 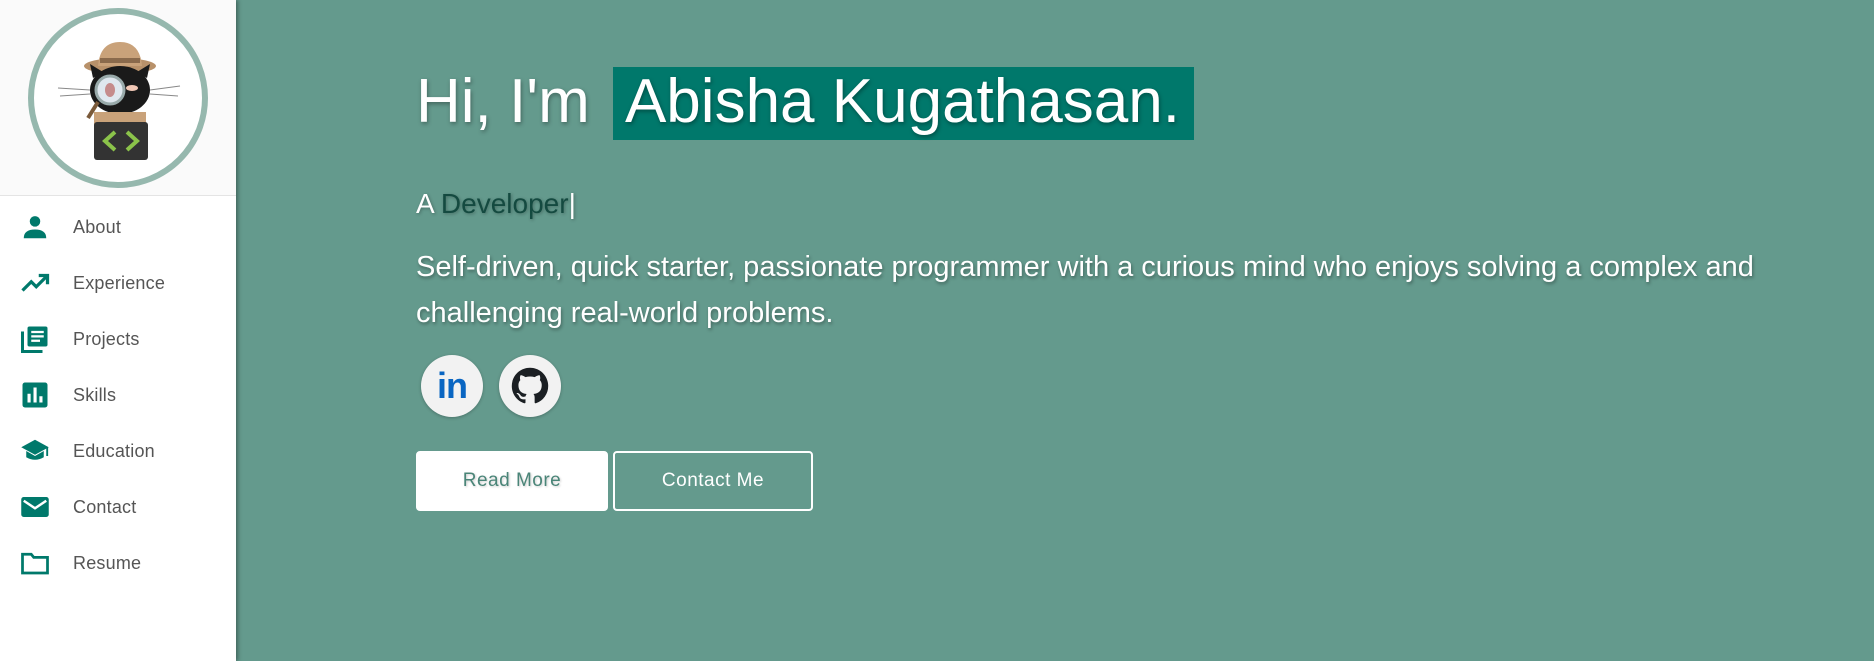 I want to click on sidebar-item-projects: Projects, so click(x=118, y=339).